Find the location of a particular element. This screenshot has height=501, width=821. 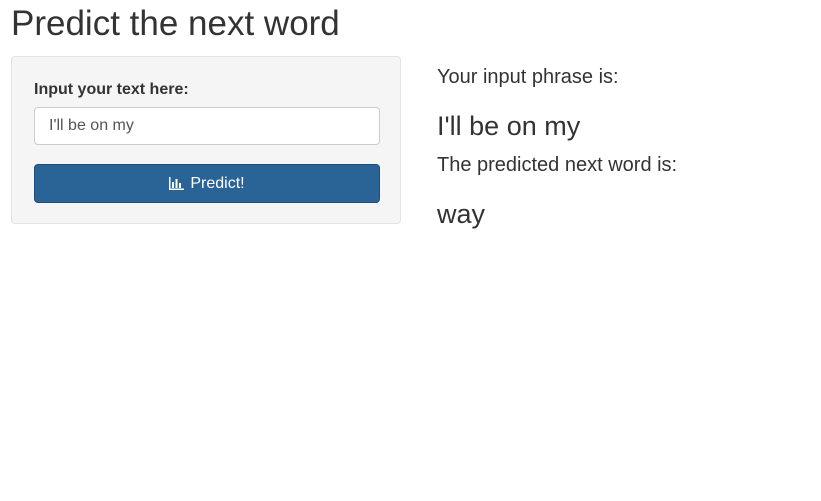

bar-chart-icon is located at coordinates (177, 183).